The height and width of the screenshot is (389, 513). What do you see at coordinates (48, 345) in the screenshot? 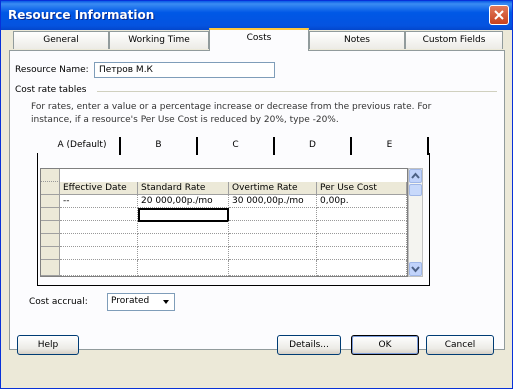
I see `help-button: Help` at bounding box center [48, 345].